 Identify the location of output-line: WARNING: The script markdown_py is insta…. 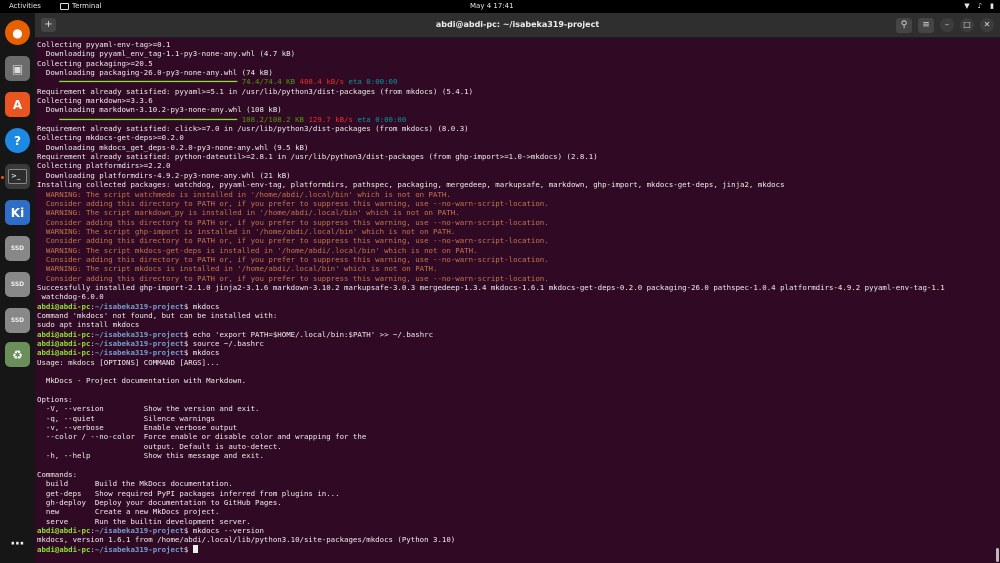
(491, 212).